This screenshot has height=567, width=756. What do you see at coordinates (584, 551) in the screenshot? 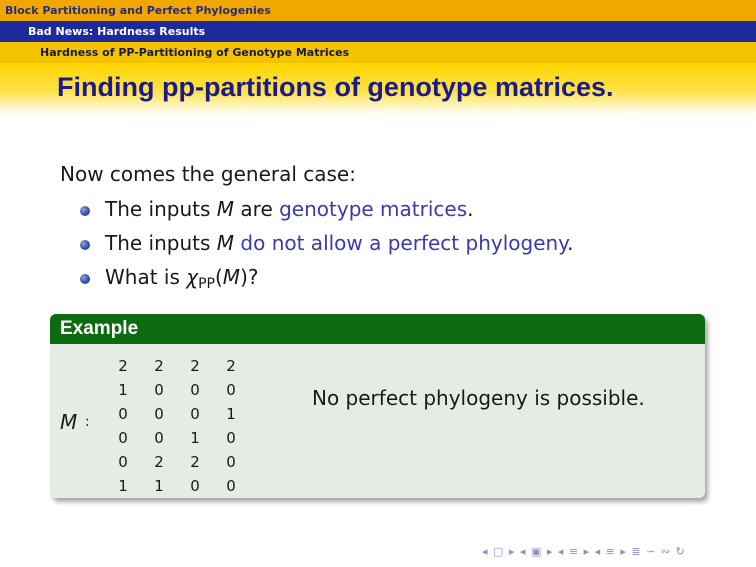
I see `navigation-controls: ◂ ▢ ▸ ◂ ▣ ▸ ◂ ≡ ▸ ◂ ≡ ▸ ≣ ∽ ∾ ↻` at bounding box center [584, 551].